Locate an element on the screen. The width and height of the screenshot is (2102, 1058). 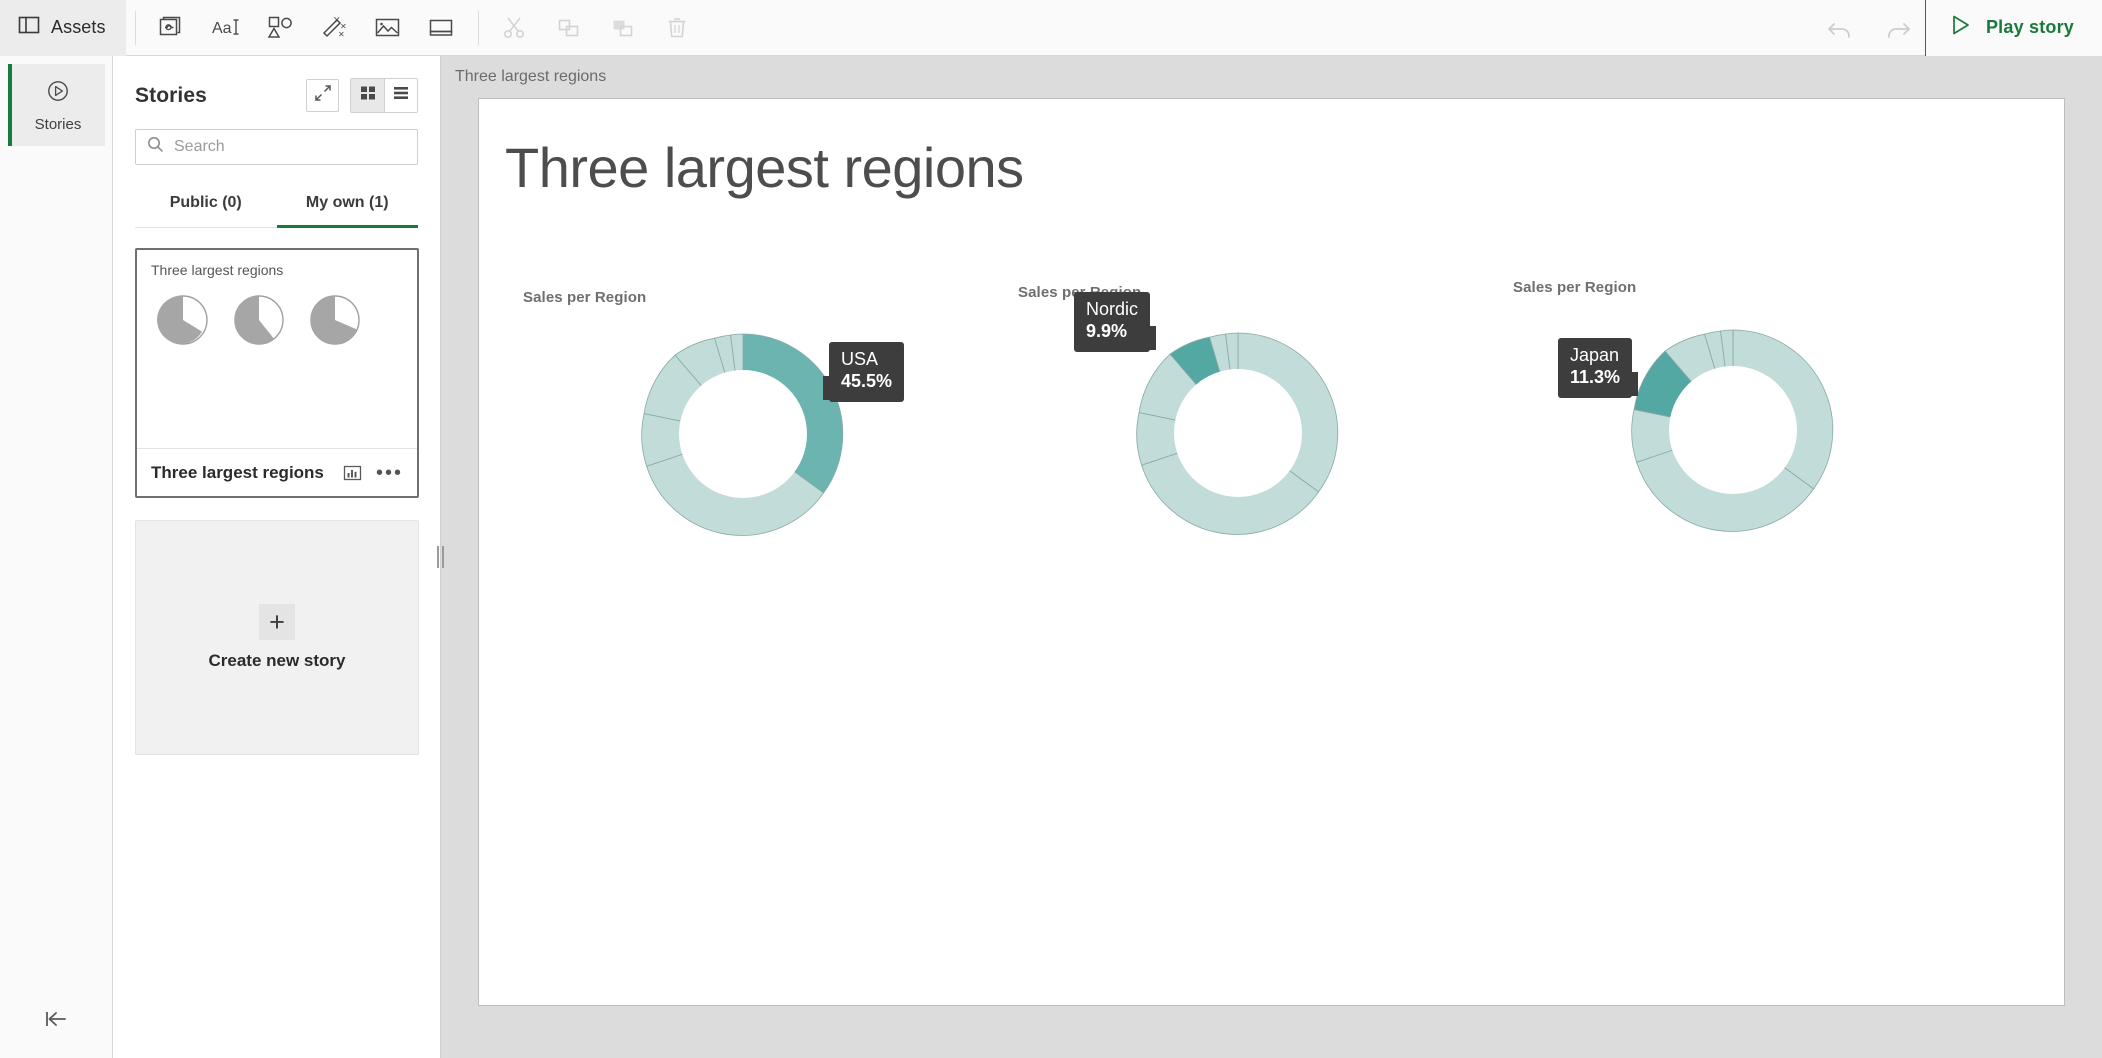
assets-button: Assets is located at coordinates (63, 28).